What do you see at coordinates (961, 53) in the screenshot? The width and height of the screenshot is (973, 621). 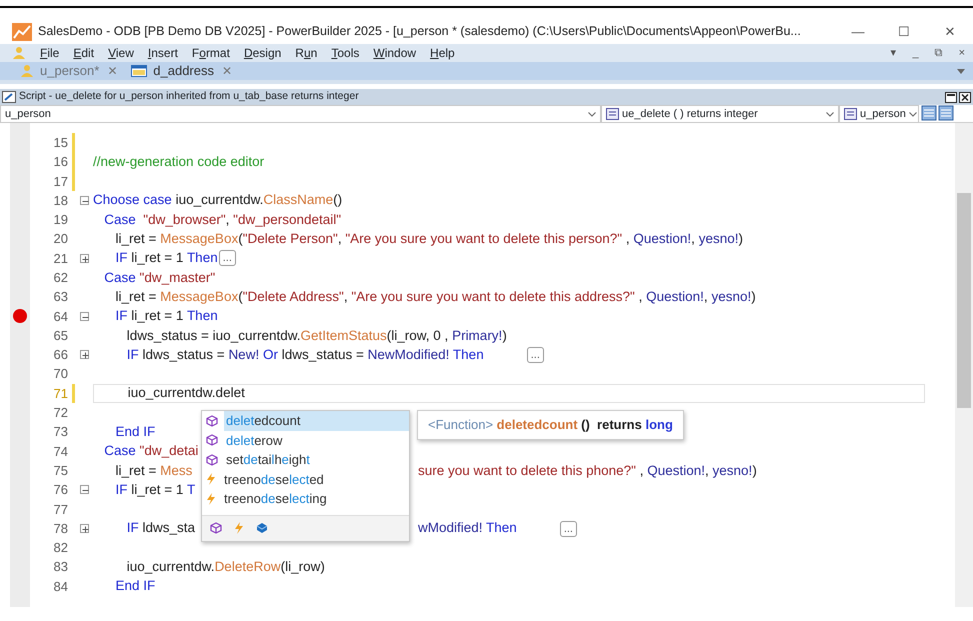 I see `close-button: ×` at bounding box center [961, 53].